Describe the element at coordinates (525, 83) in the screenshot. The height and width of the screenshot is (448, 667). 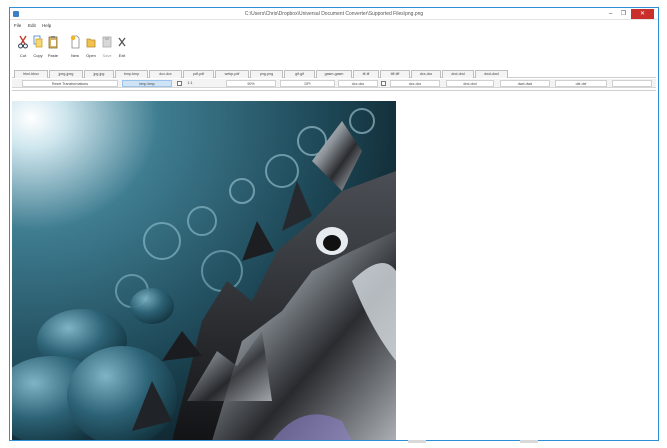
I see `option-tab: dwd-dwd` at that location.